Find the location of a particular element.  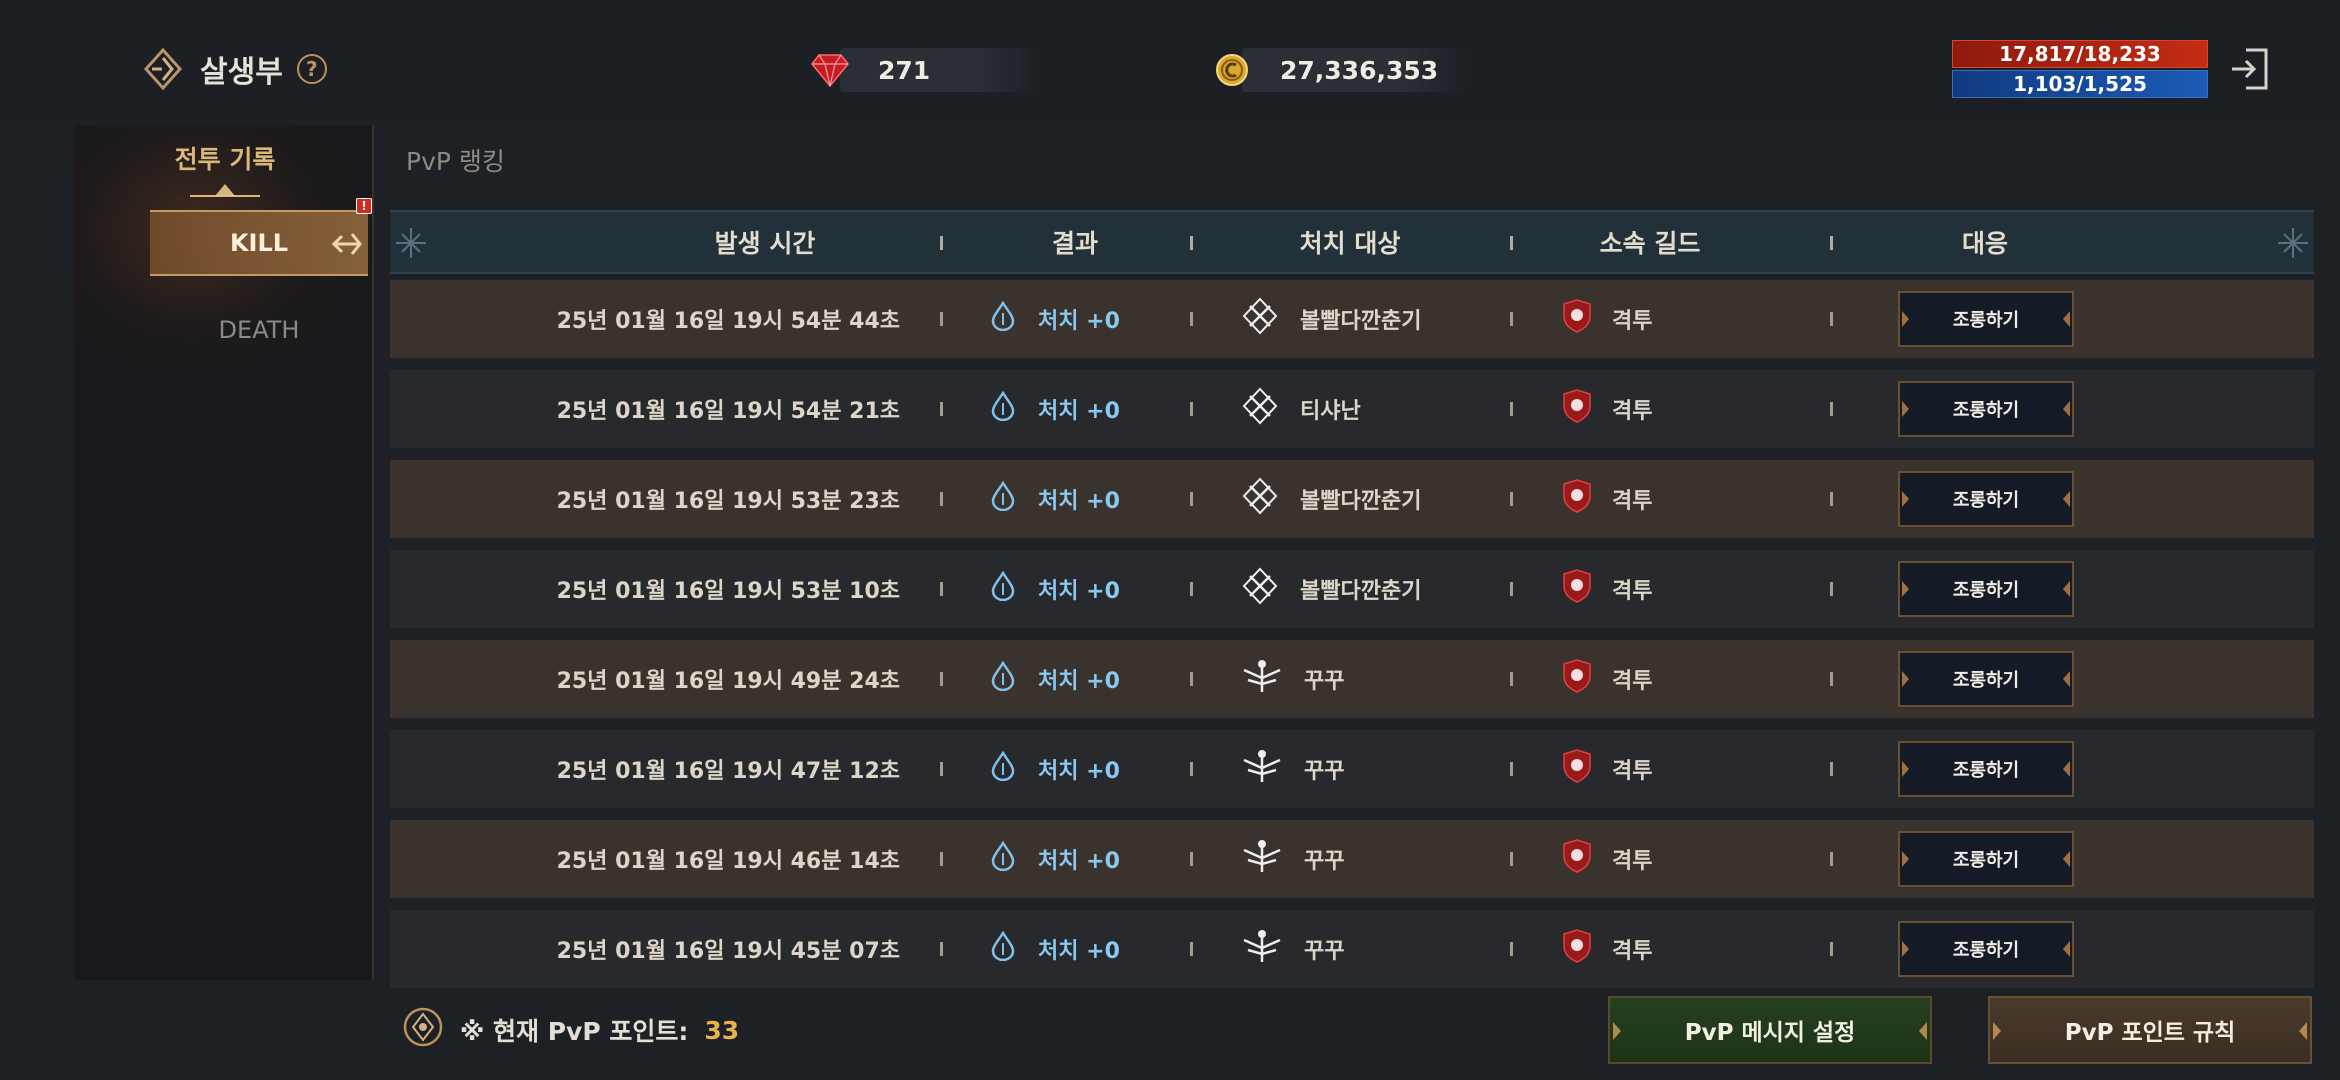

cell-time: 25년 01월 16일 19시 49분 24초 is located at coordinates (728, 681).